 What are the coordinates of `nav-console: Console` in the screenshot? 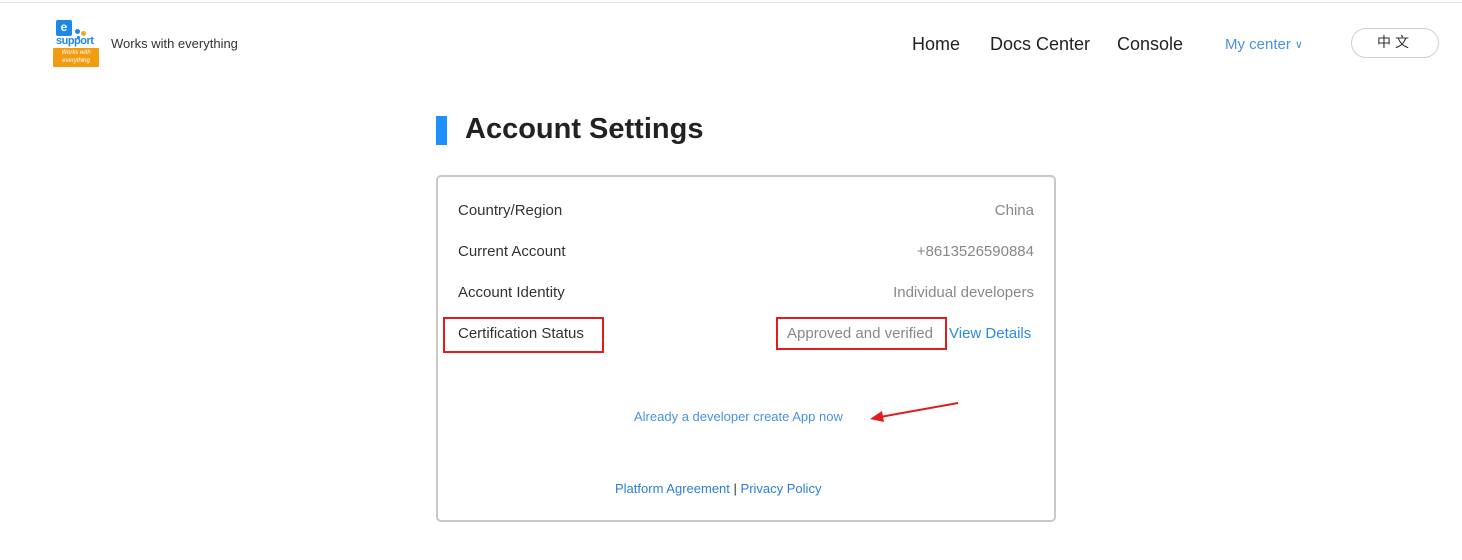 It's located at (1150, 44).